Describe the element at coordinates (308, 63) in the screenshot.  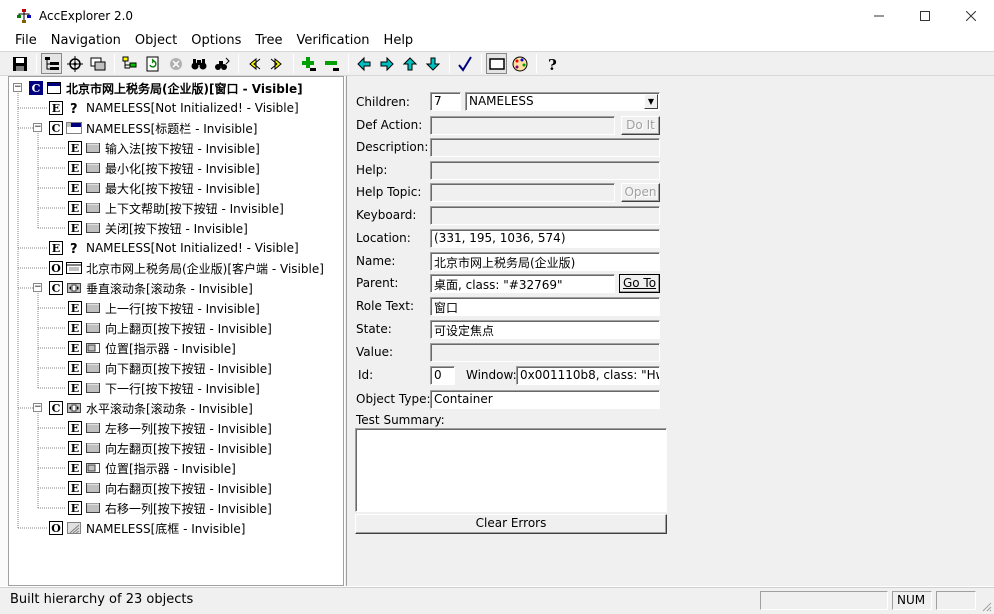
I see `expand-button` at that location.